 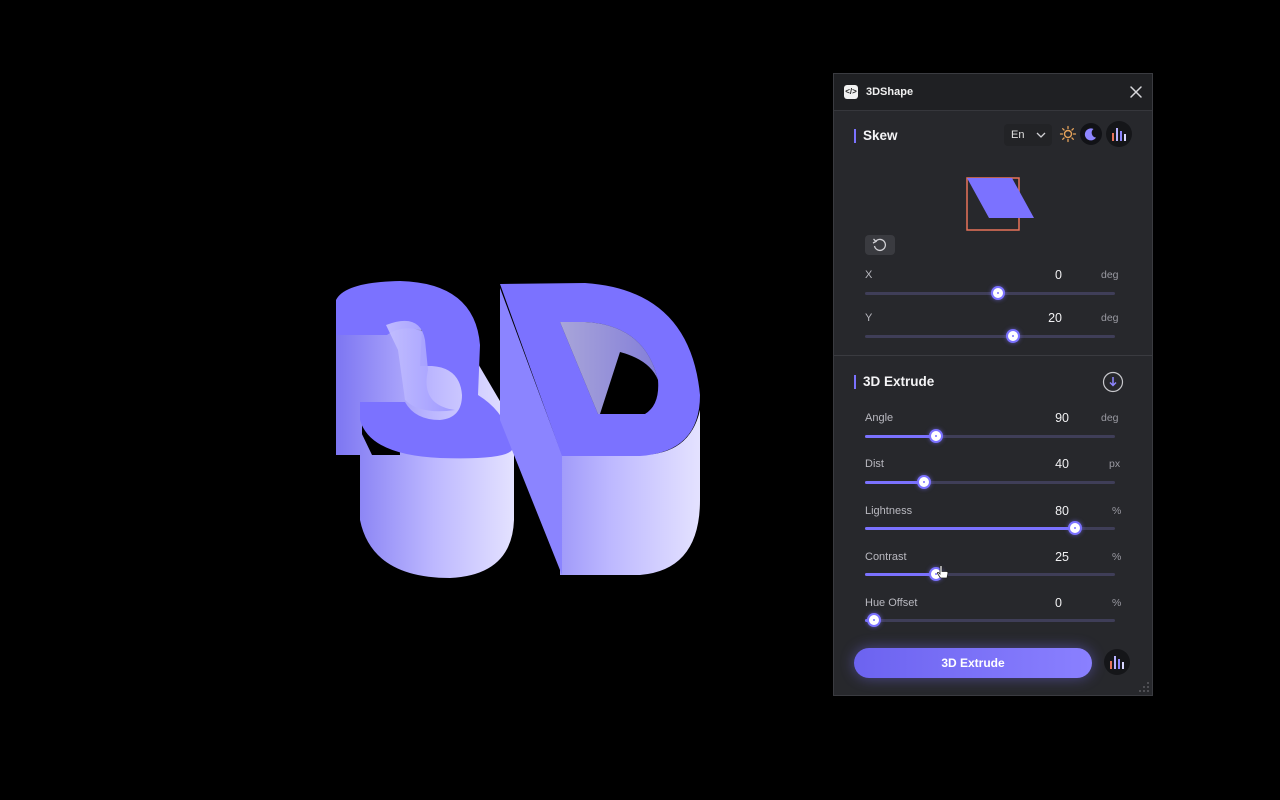 What do you see at coordinates (1110, 318) in the screenshot?
I see `skew-y-unit: deg` at bounding box center [1110, 318].